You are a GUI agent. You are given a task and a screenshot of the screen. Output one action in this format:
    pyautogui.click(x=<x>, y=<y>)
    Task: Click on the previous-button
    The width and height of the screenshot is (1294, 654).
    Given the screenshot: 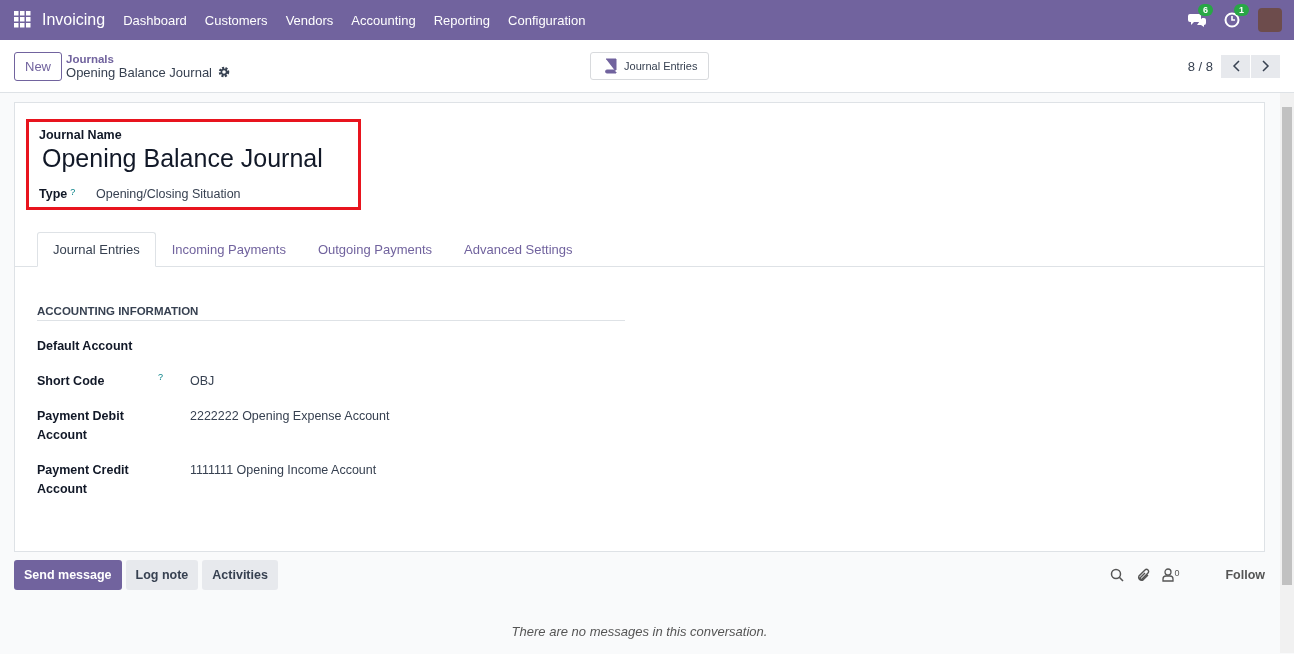 What is the action you would take?
    pyautogui.click(x=1235, y=66)
    